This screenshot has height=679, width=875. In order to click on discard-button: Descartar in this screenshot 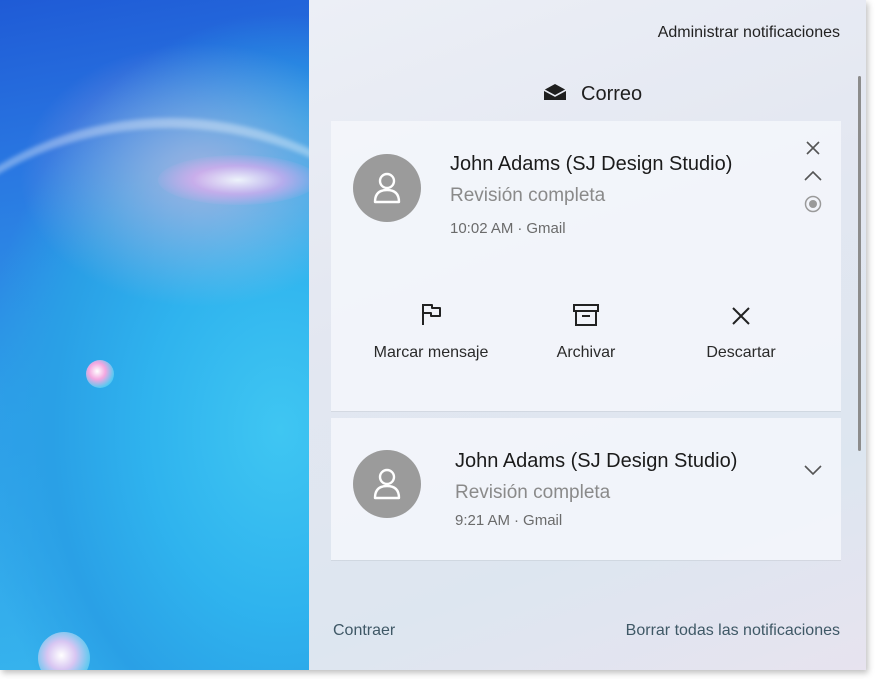, I will do `click(741, 336)`.